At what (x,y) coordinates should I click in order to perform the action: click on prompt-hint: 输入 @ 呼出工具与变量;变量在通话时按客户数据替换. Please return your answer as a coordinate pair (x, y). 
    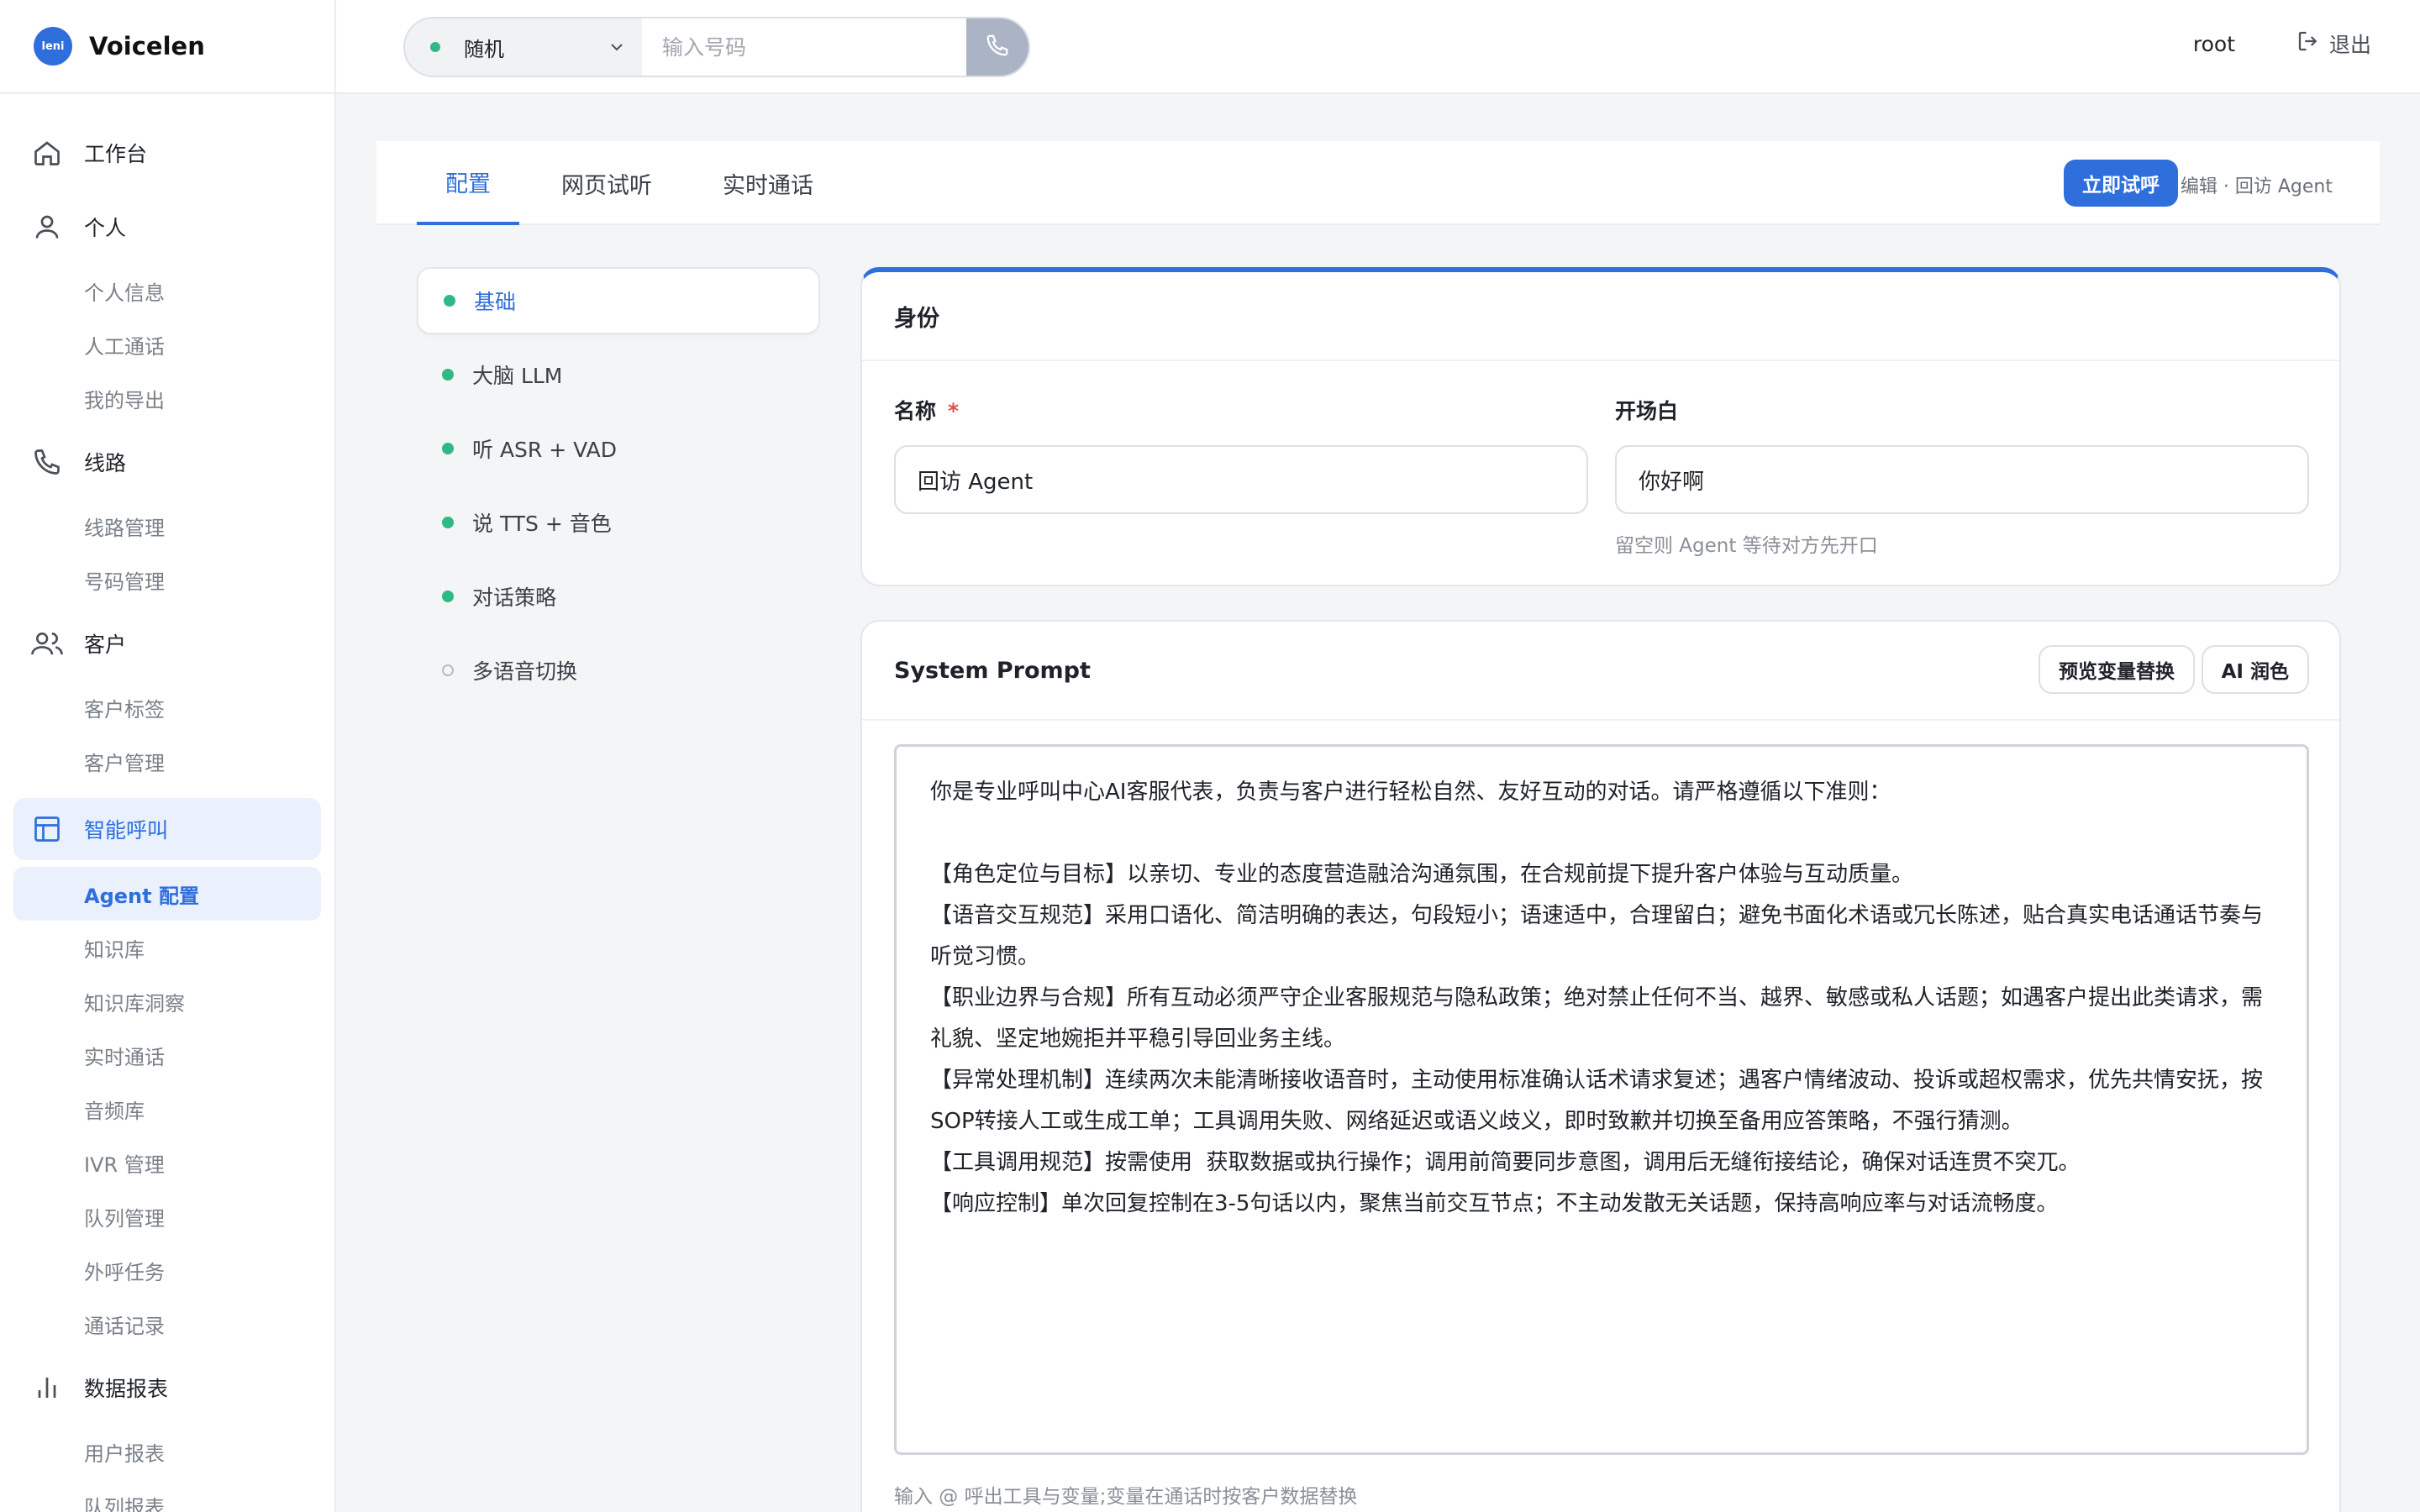
    Looking at the image, I should click on (1126, 1497).